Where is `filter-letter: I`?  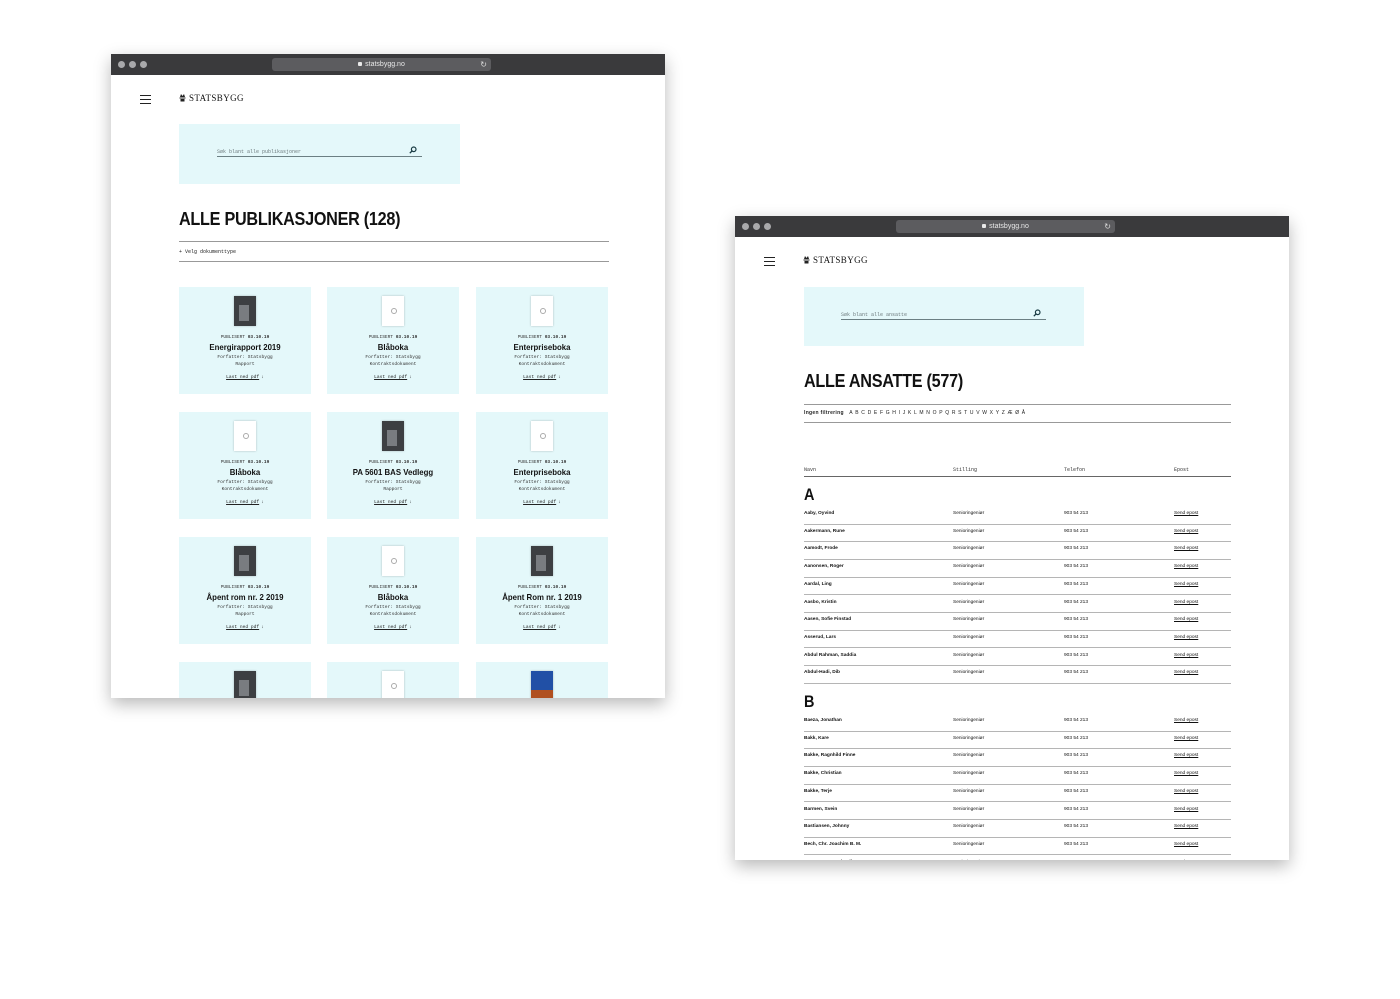
filter-letter: I is located at coordinates (900, 413).